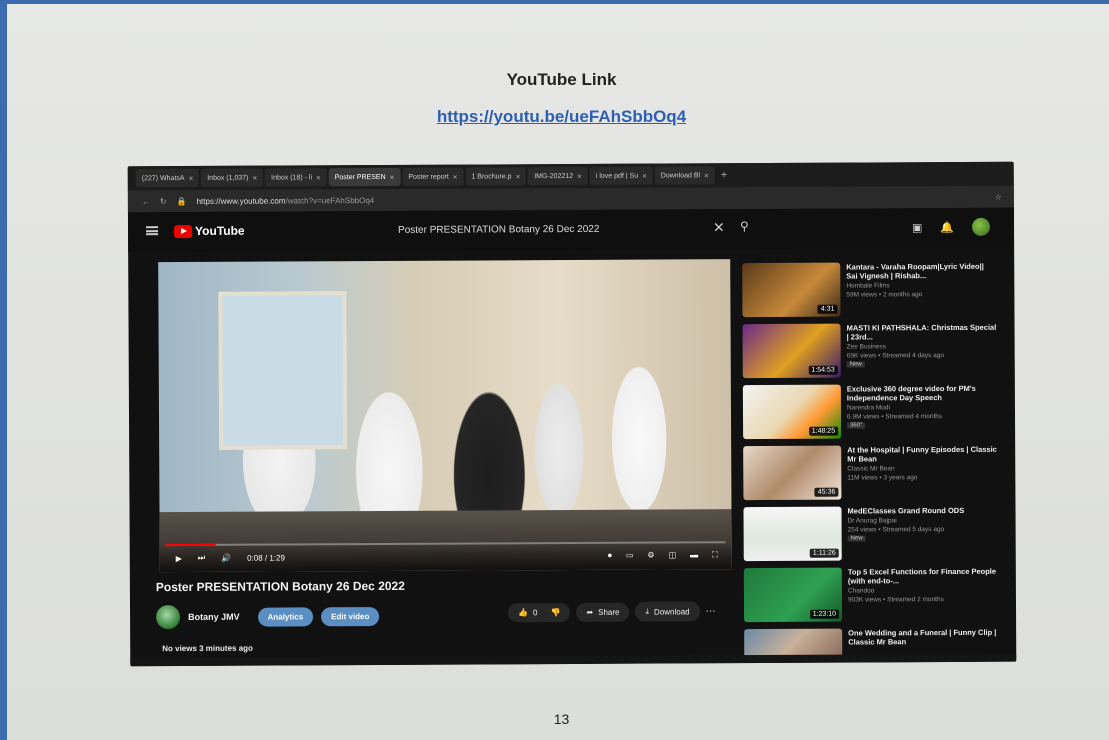 The height and width of the screenshot is (740, 1109). I want to click on related-channel: Classic Mr Bean, so click(871, 469).